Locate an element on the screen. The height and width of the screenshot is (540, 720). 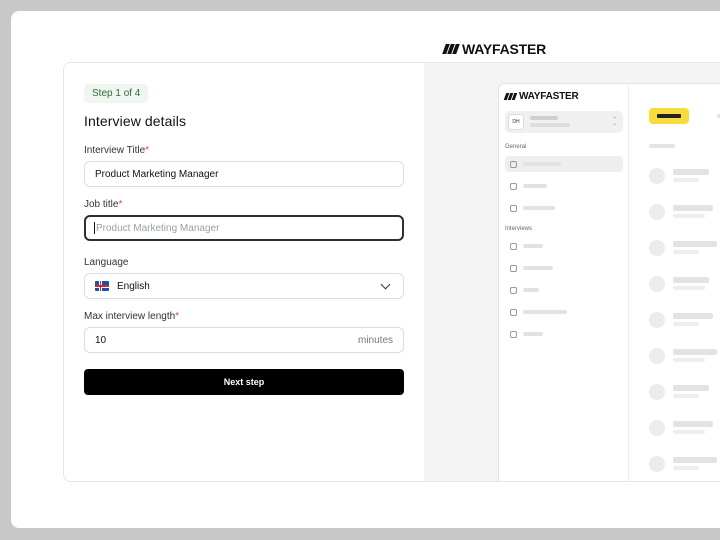
form-title: Interview details is located at coordinates (135, 121).